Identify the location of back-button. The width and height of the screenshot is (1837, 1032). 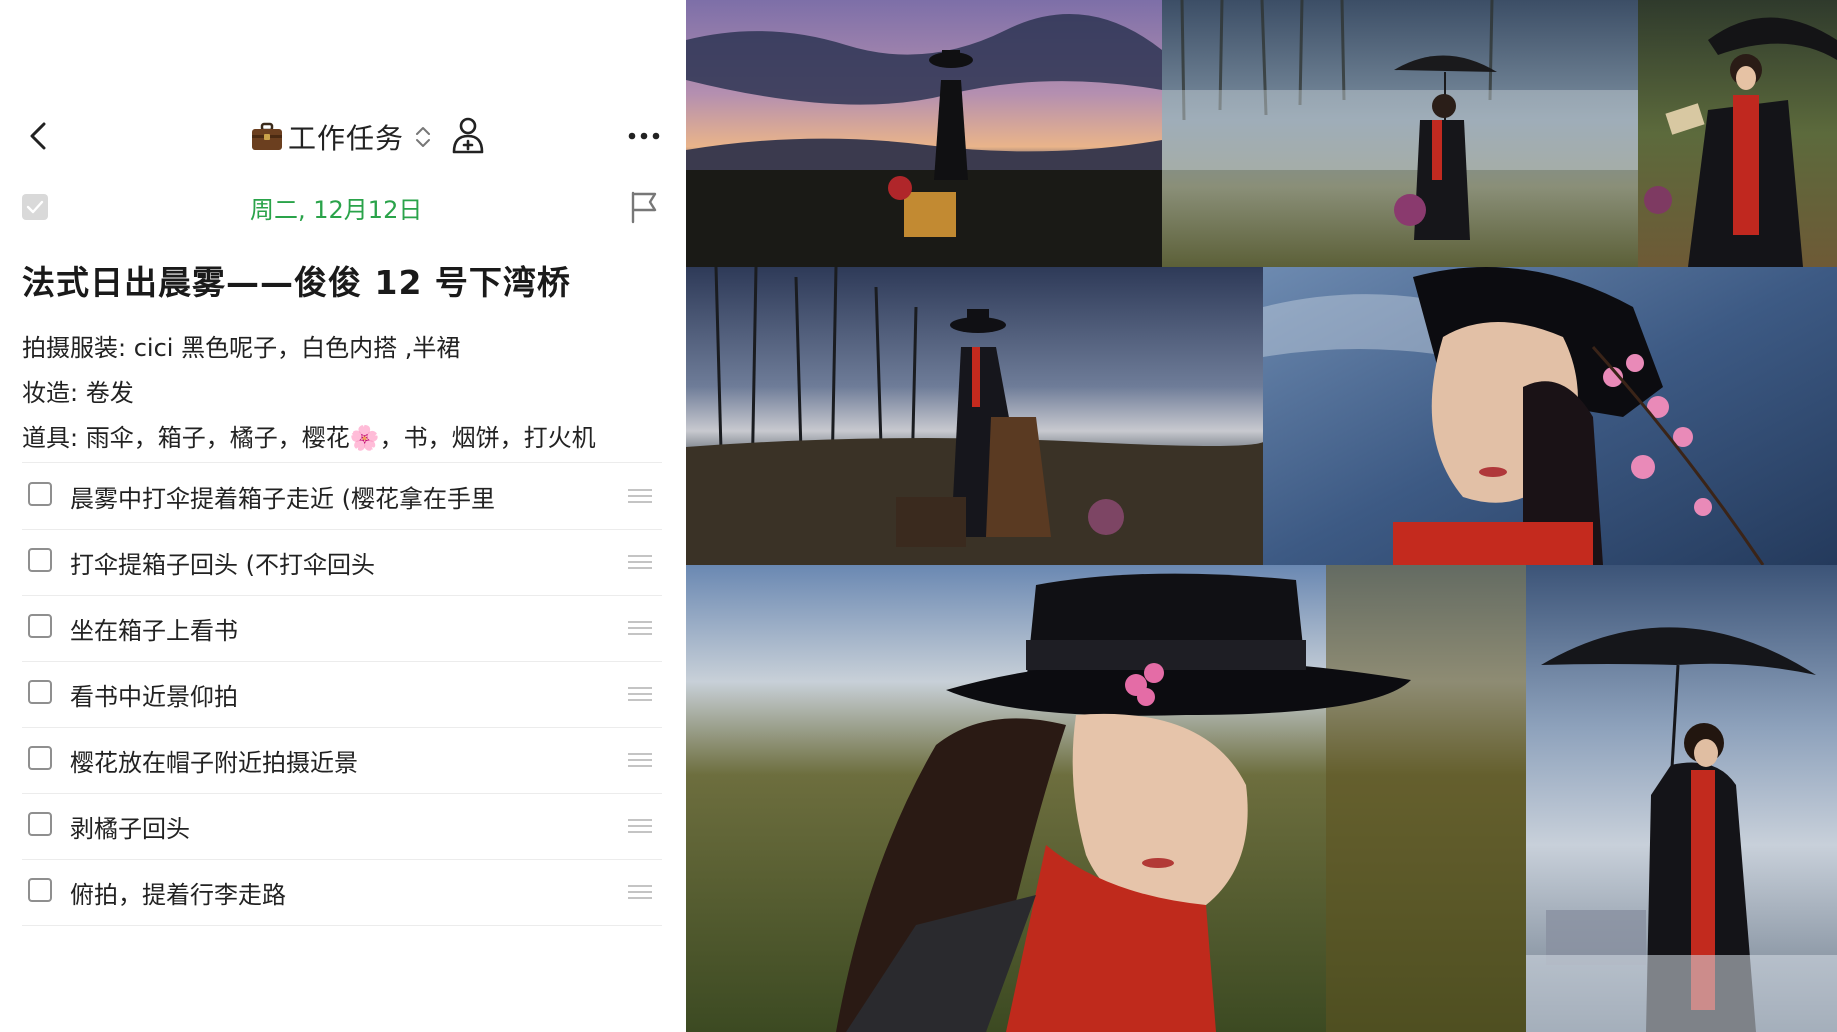
(38, 136).